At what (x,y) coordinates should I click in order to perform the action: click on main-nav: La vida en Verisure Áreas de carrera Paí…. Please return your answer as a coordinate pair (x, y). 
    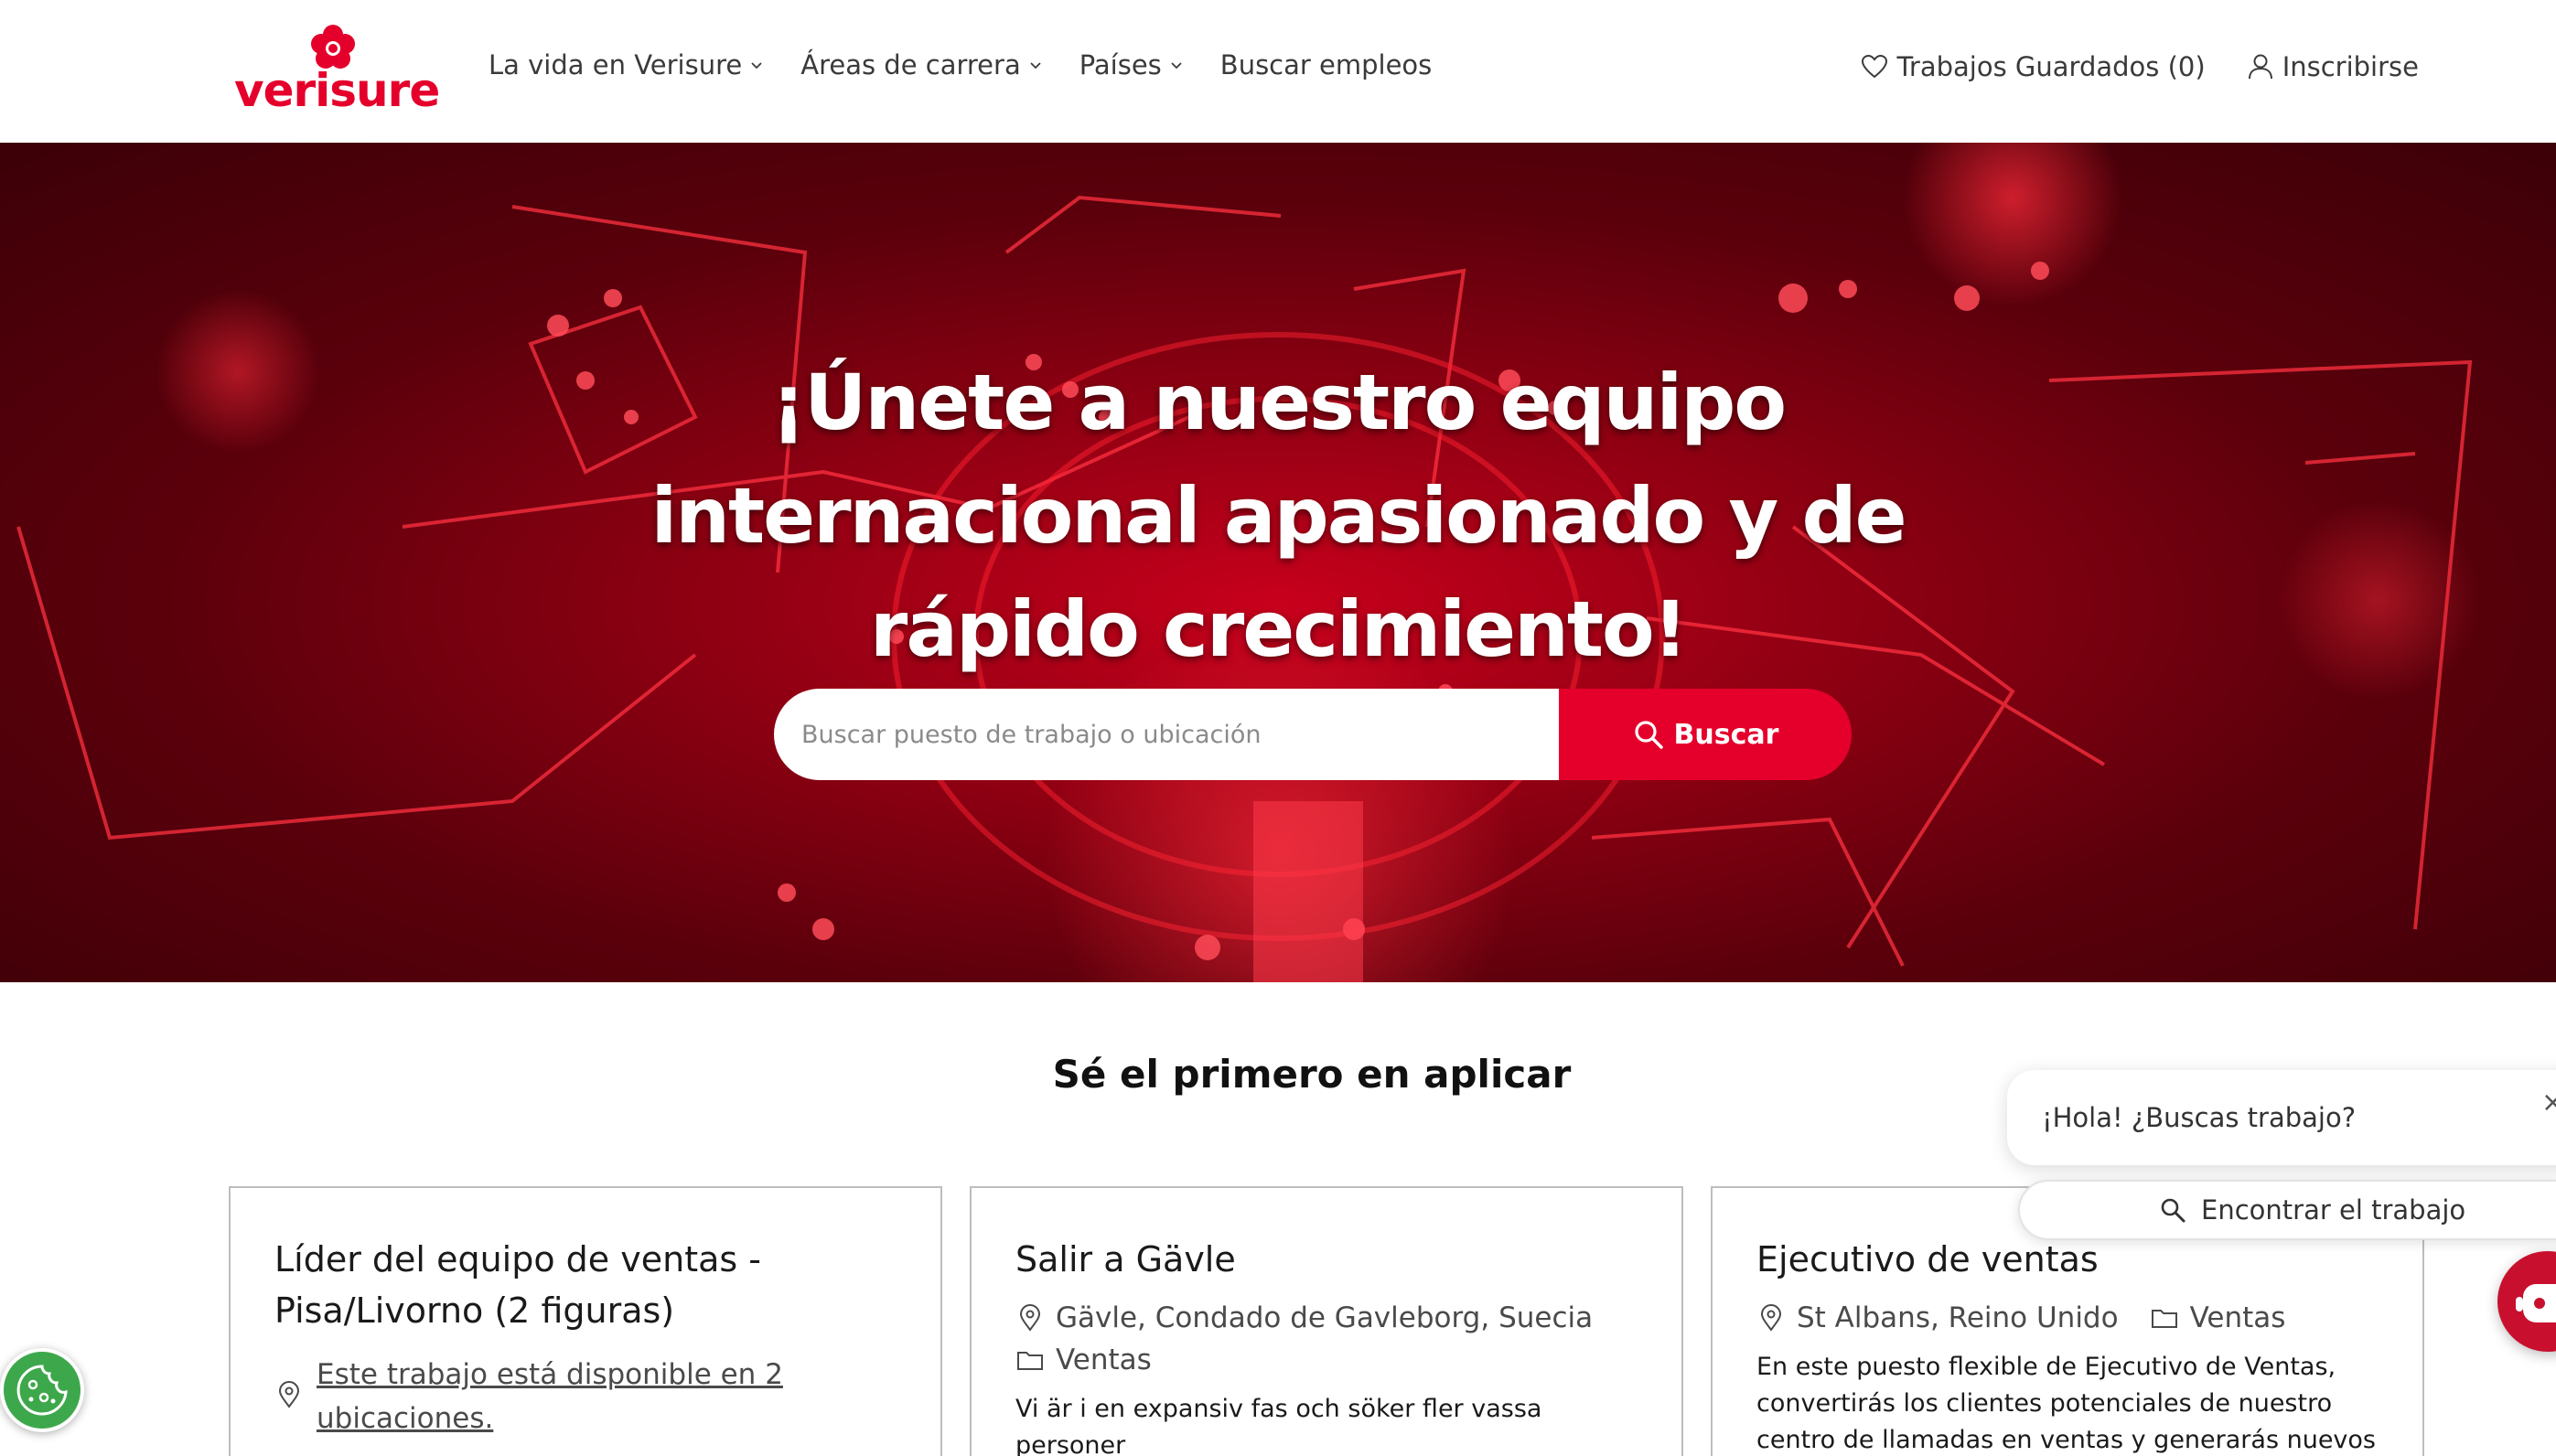
    Looking at the image, I should click on (960, 64).